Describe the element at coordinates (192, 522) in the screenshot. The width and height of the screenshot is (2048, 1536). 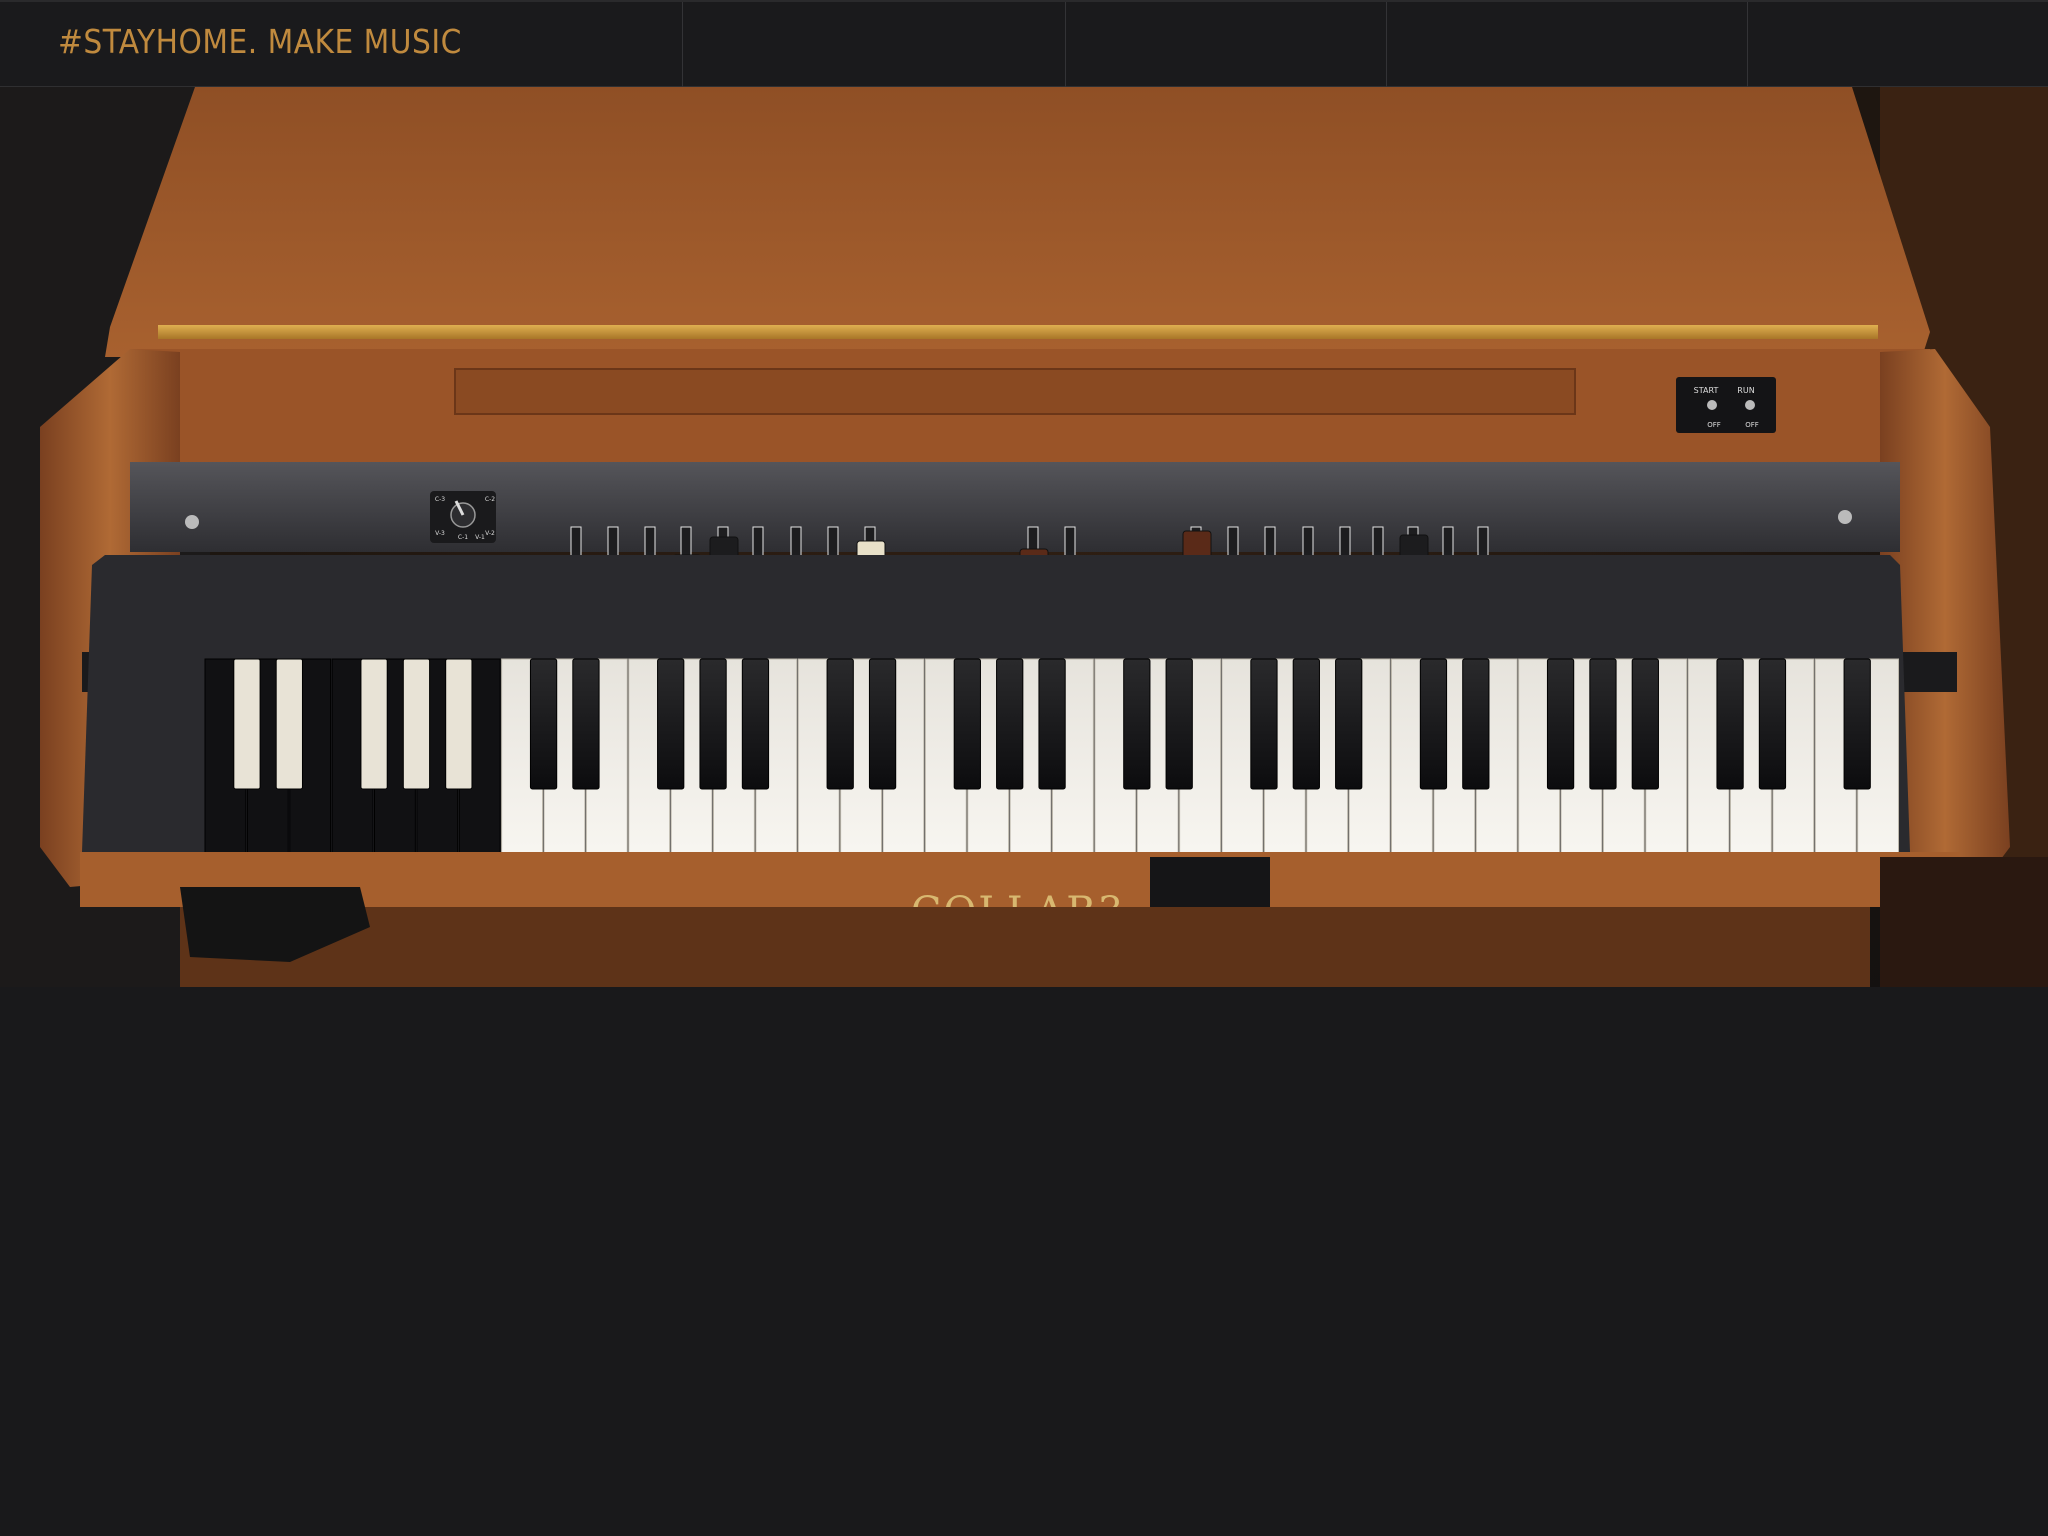
I see `panel-screw-left-icon` at that location.